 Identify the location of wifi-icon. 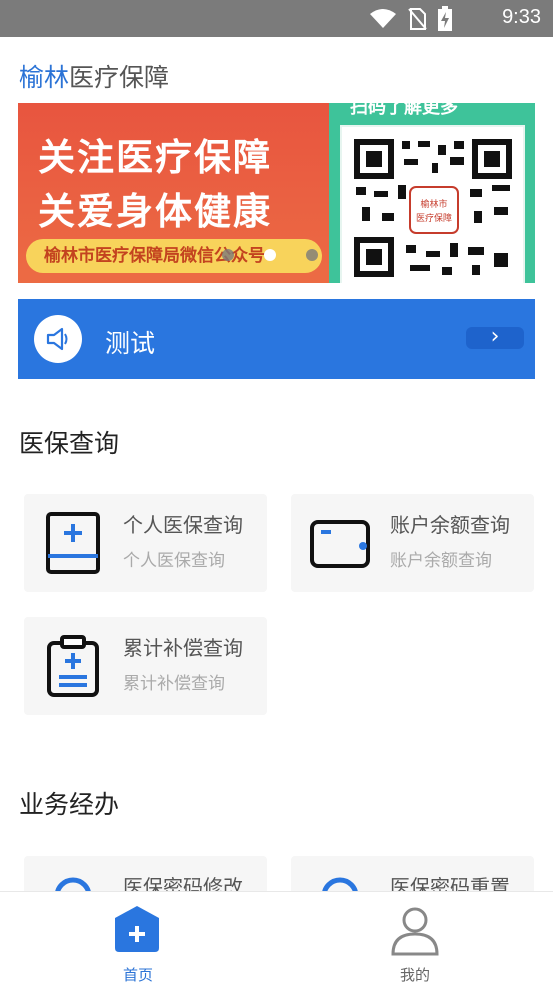
(383, 18).